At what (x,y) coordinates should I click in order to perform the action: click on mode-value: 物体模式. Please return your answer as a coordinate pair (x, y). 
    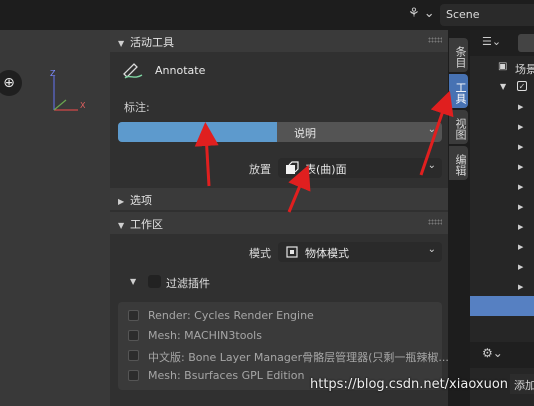
    Looking at the image, I should click on (327, 253).